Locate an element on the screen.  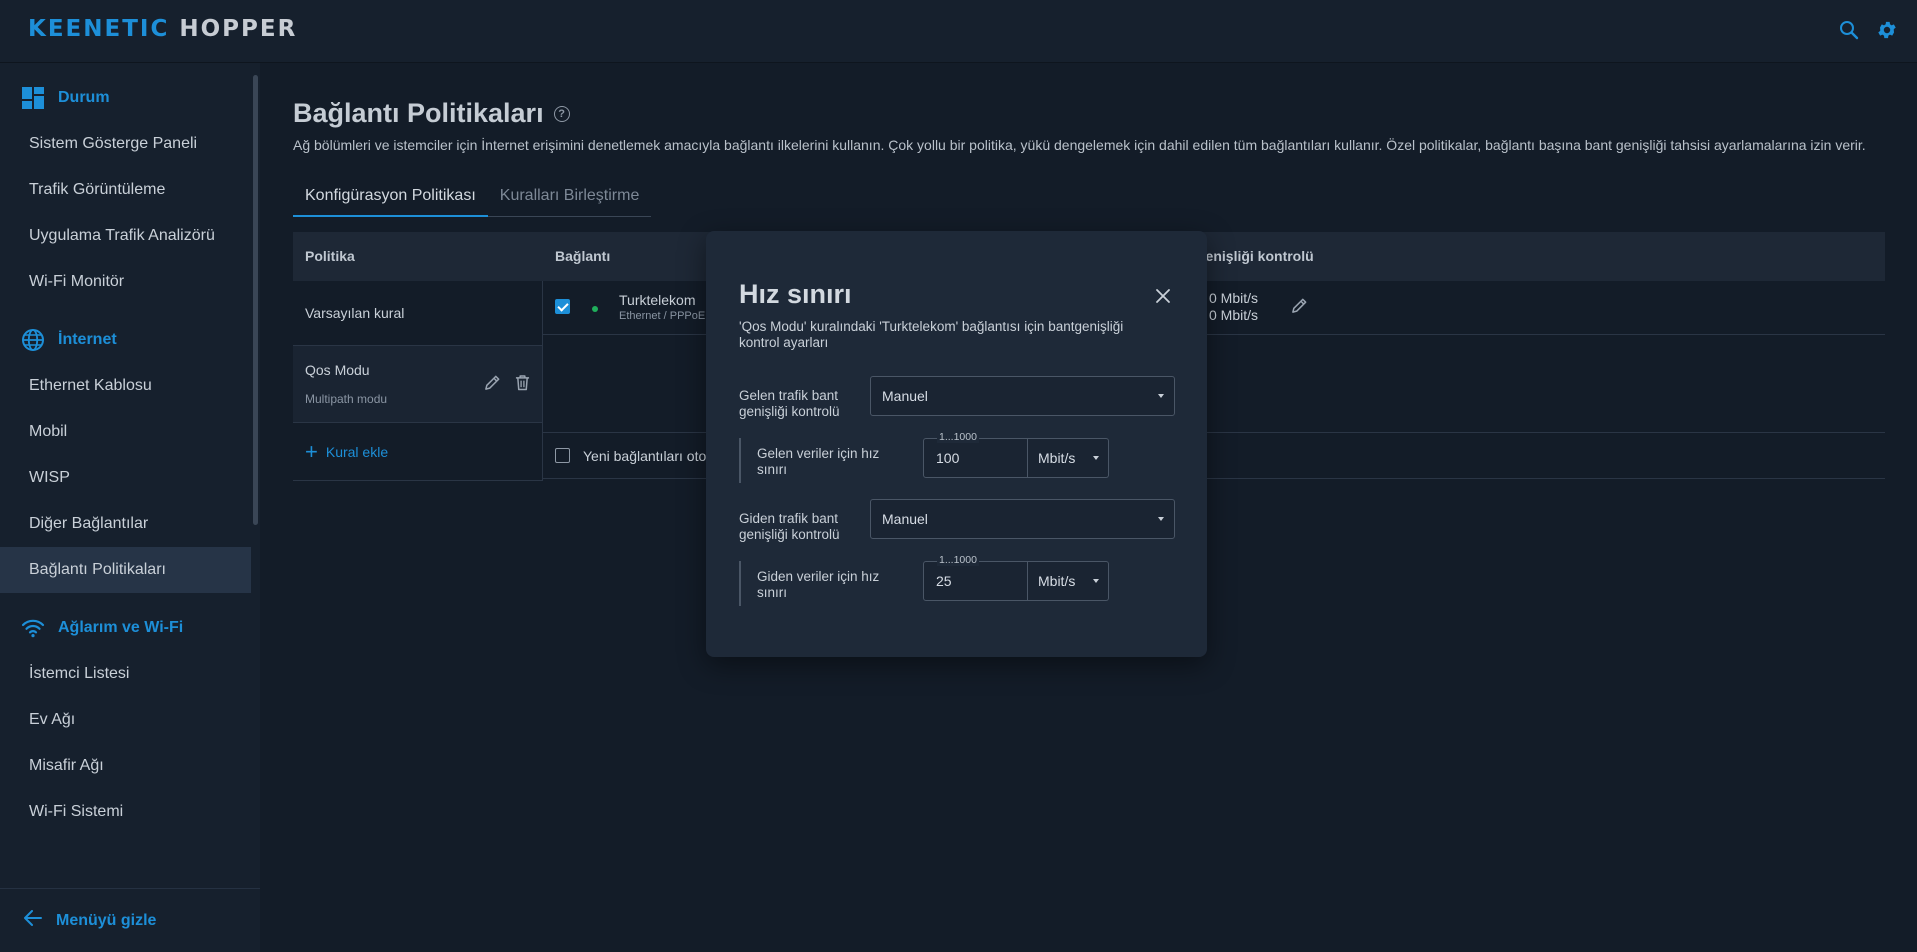
brand-logo: KEENETIC HOPPER is located at coordinates (162, 29).